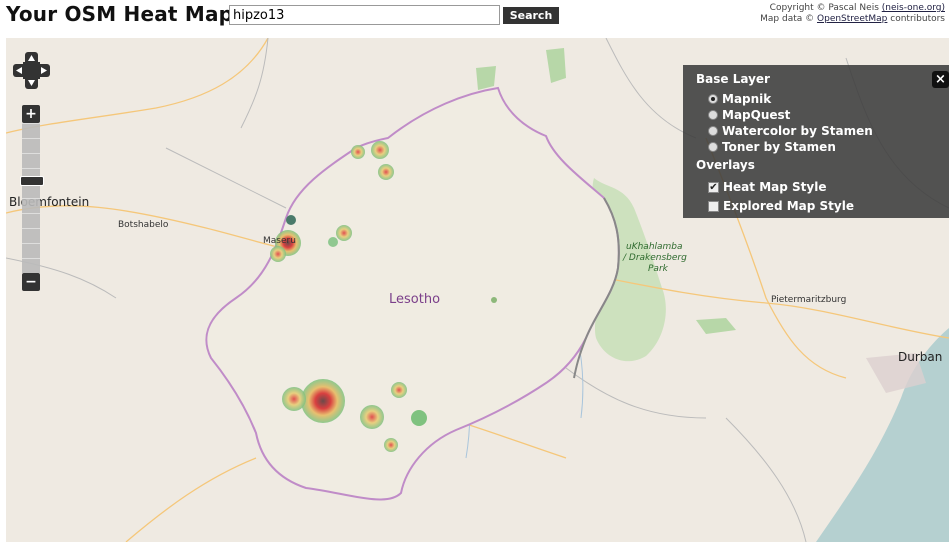 The image size is (949, 542). I want to click on overlay-heat-map: ✔ Heat Map Style, so click(767, 187).